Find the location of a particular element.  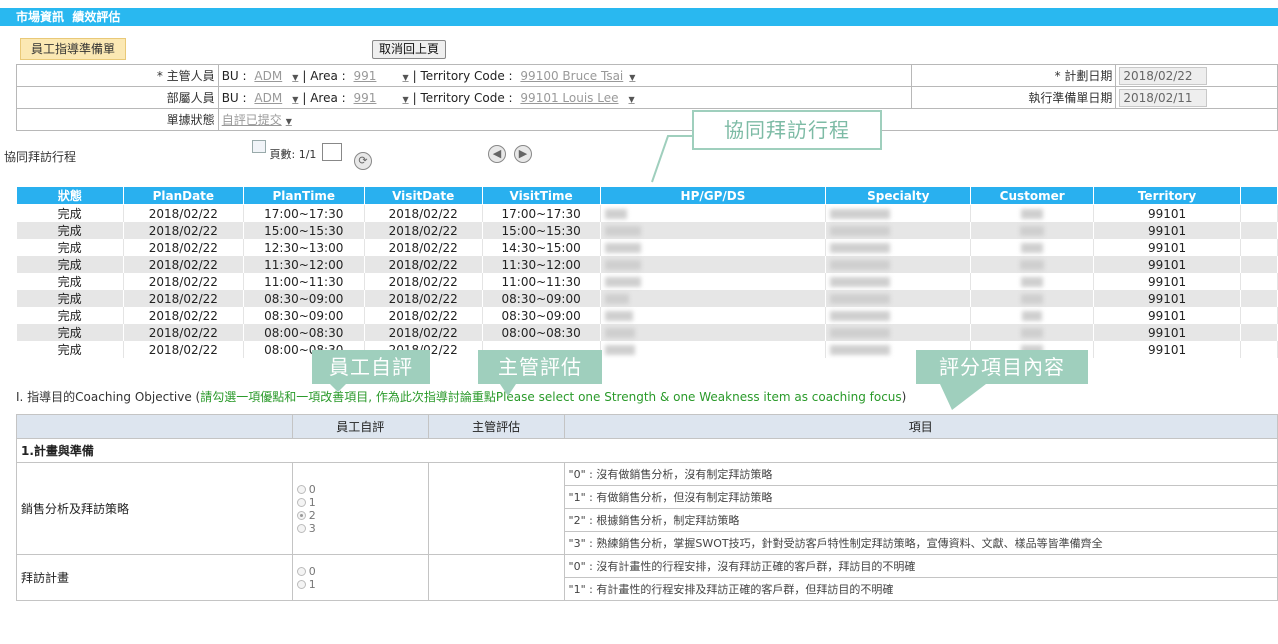

score-header-self: 員工自評 is located at coordinates (360, 426).